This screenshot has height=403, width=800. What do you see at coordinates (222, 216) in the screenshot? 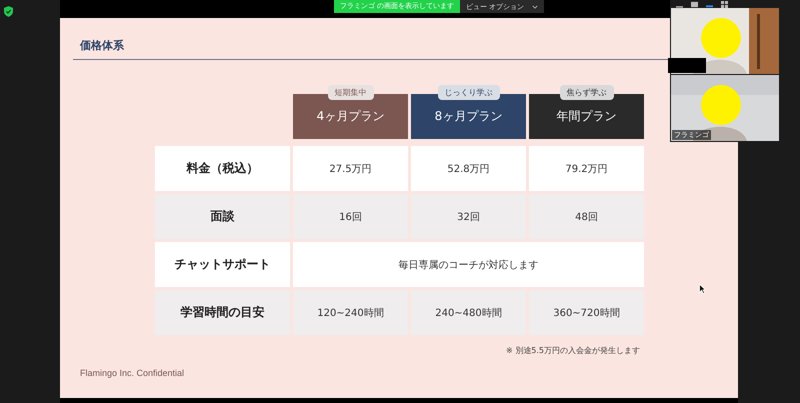
I see `row-label: 面談` at bounding box center [222, 216].